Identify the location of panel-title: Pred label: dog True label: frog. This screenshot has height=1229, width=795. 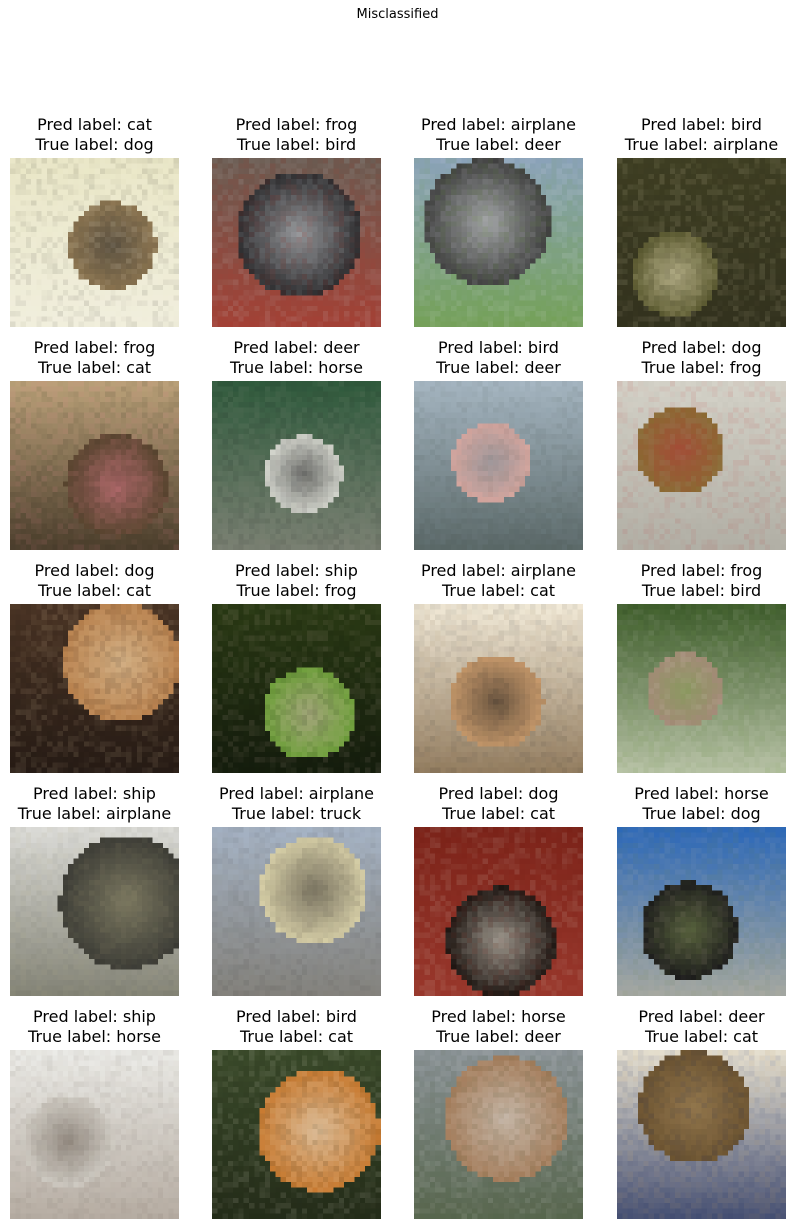
(691, 358).